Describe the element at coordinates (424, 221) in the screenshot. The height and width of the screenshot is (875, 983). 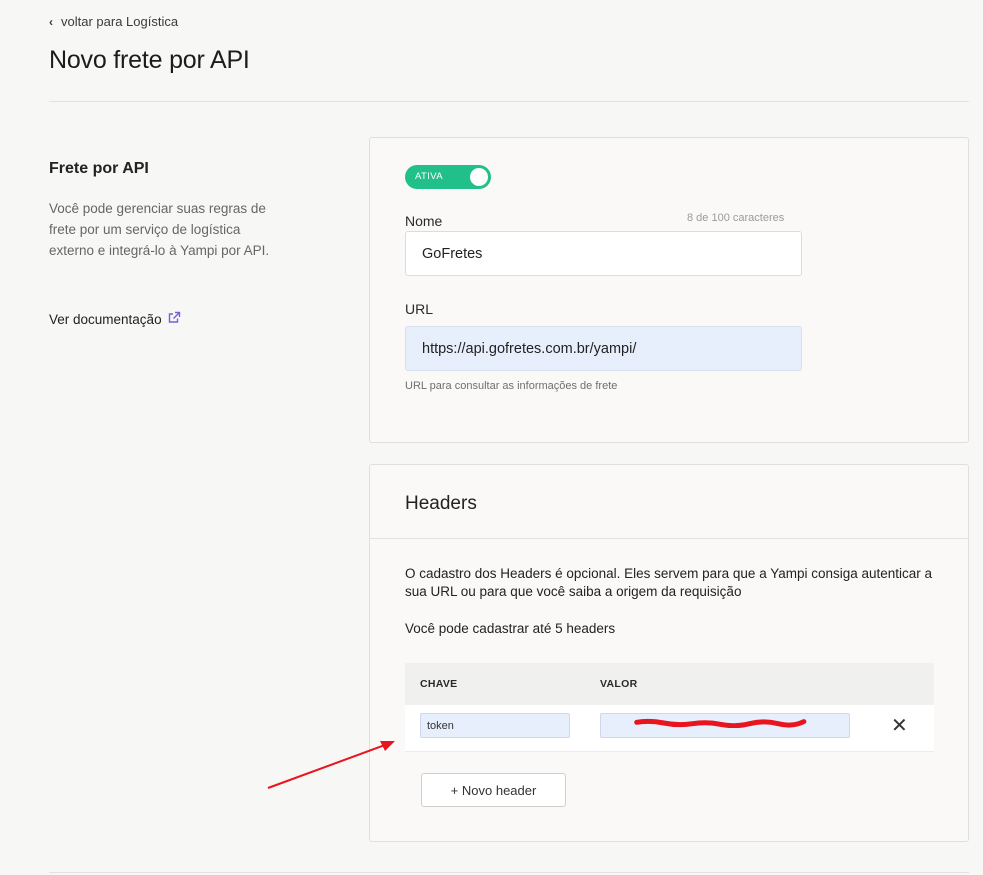
I see `name-label: Nome` at that location.